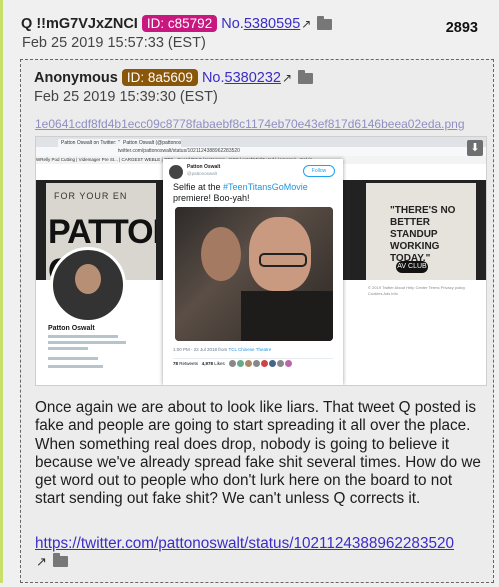  Describe the element at coordinates (241, 78) in the screenshot. I see `quoted-post-number: No.5380232` at that location.